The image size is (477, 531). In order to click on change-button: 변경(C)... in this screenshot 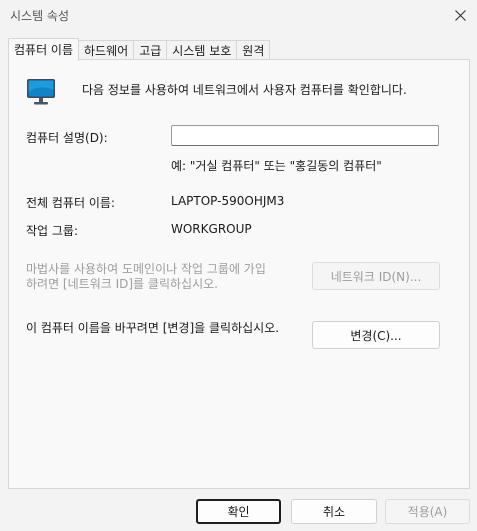, I will do `click(376, 335)`.